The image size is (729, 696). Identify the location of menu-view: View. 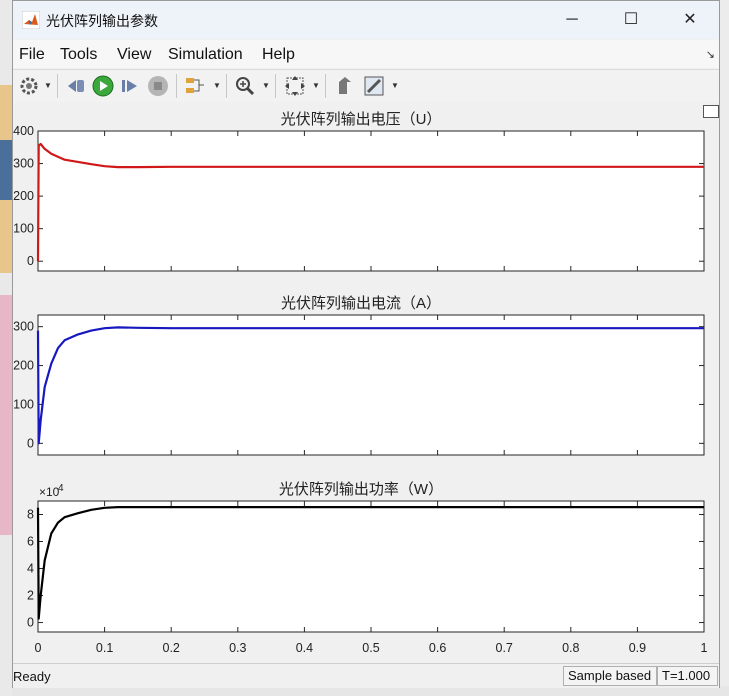
(134, 55).